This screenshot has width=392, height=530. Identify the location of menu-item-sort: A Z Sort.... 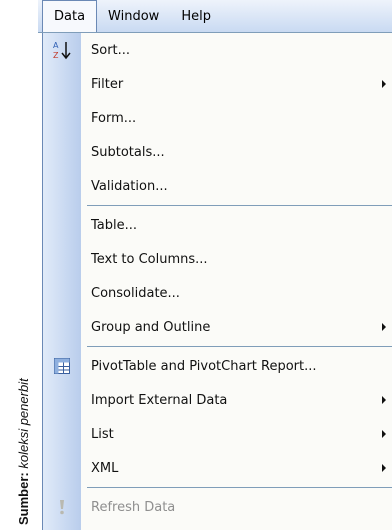
(217, 50).